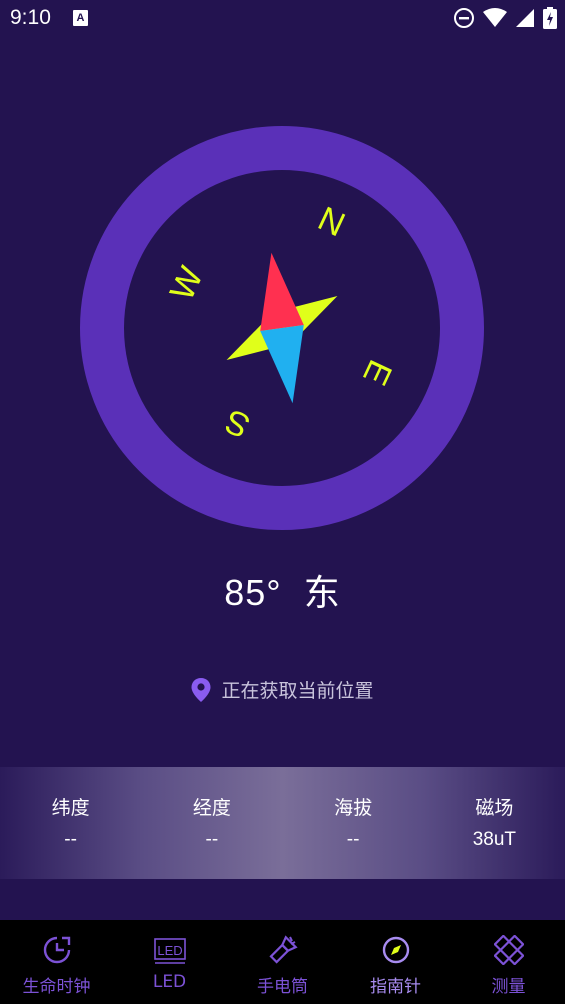 The width and height of the screenshot is (565, 1004). What do you see at coordinates (331, 222) in the screenshot?
I see `compass-label-n: N` at bounding box center [331, 222].